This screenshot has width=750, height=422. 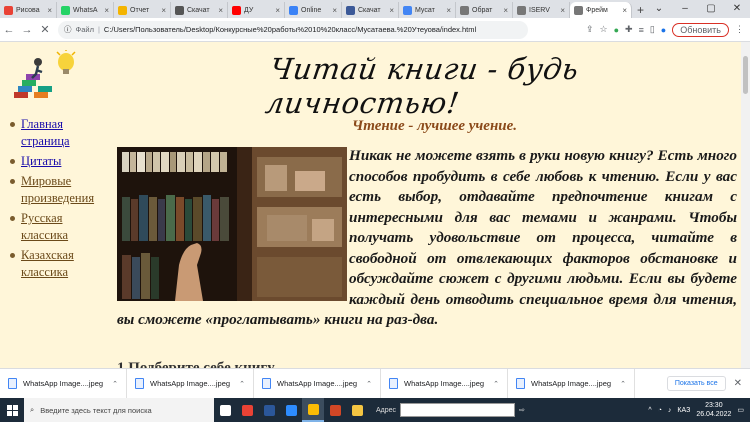 I want to click on window-controls: ⌄ – ▢ ✕, so click(x=698, y=9).